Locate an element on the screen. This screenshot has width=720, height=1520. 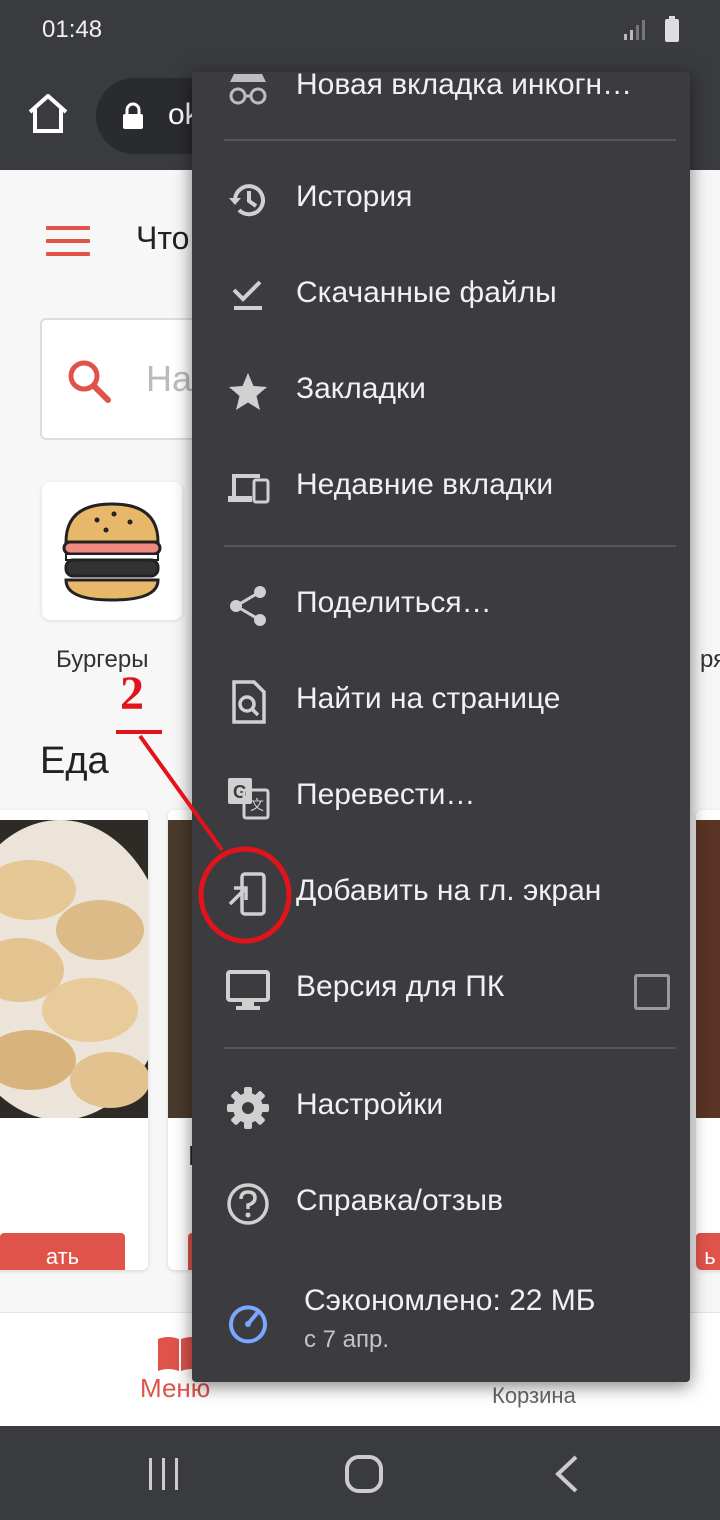
status-bar: 01:48 is located at coordinates (360, 30).